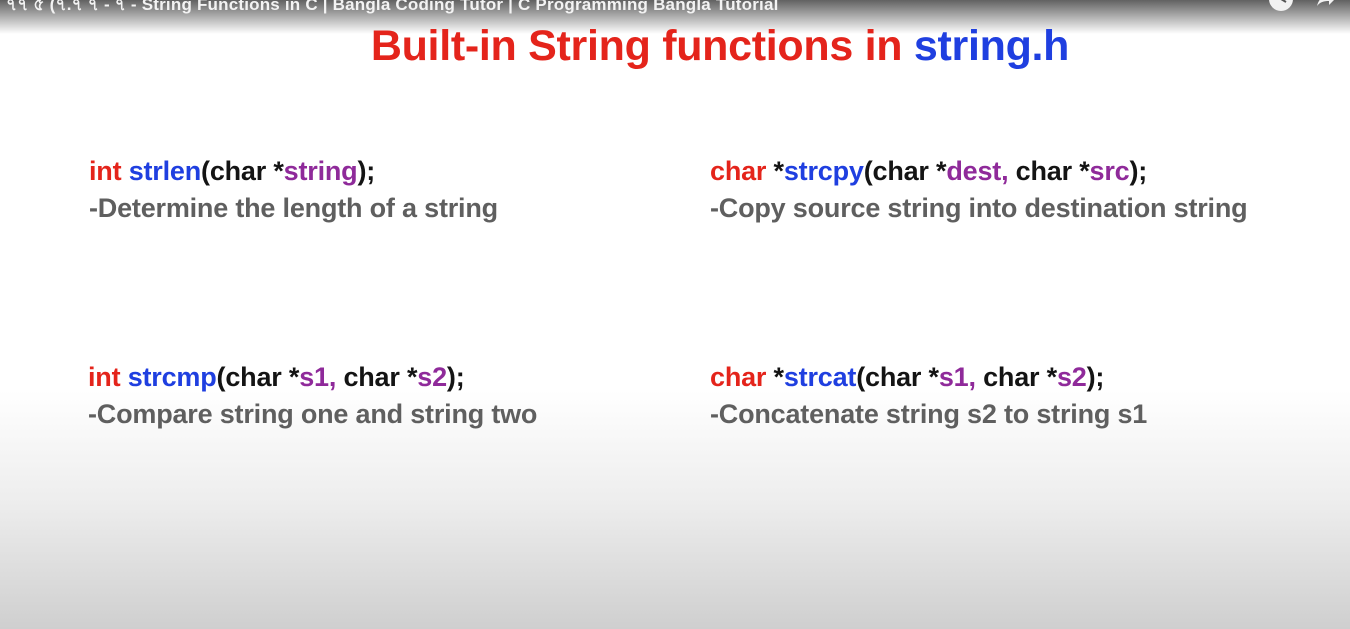 The width and height of the screenshot is (1350, 629). I want to click on function-name: strcmp, so click(172, 377).